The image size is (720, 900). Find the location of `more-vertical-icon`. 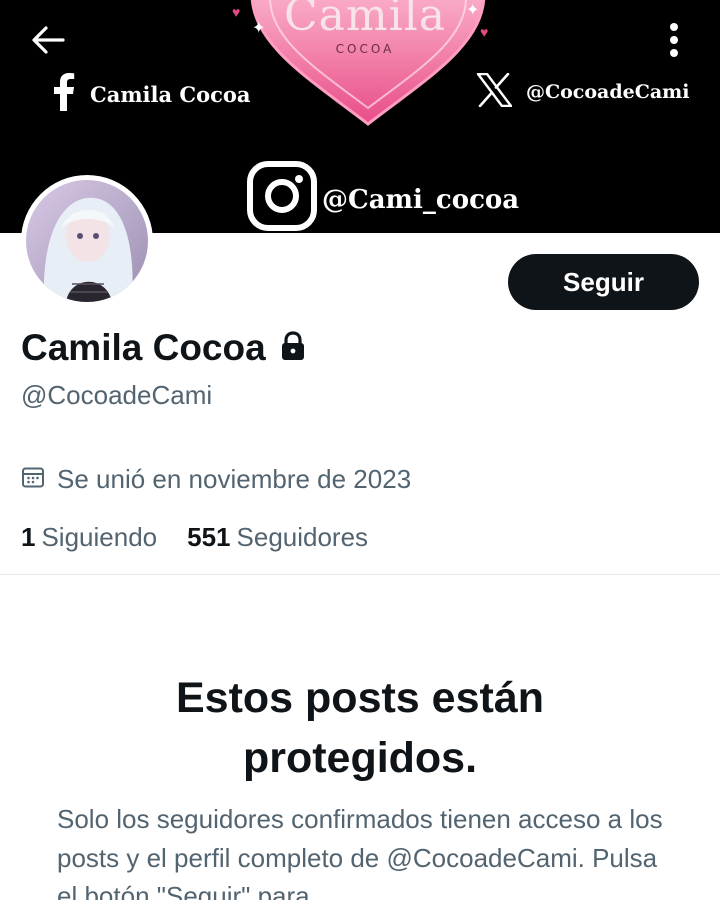

more-vertical-icon is located at coordinates (674, 42).